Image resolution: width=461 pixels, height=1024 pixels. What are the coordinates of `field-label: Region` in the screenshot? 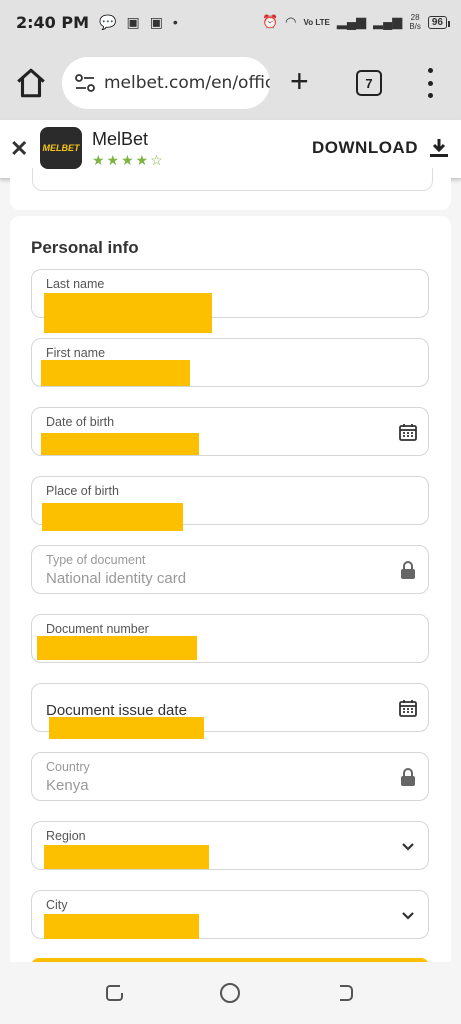 It's located at (66, 836).